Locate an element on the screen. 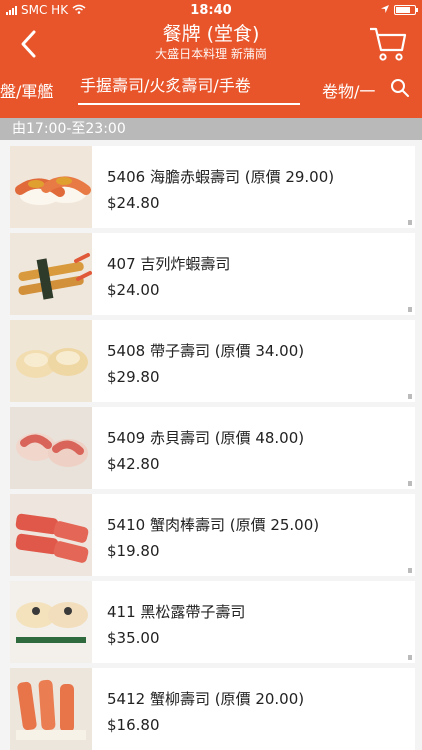 This screenshot has height=750, width=422. status-time: 18:40 is located at coordinates (211, 10).